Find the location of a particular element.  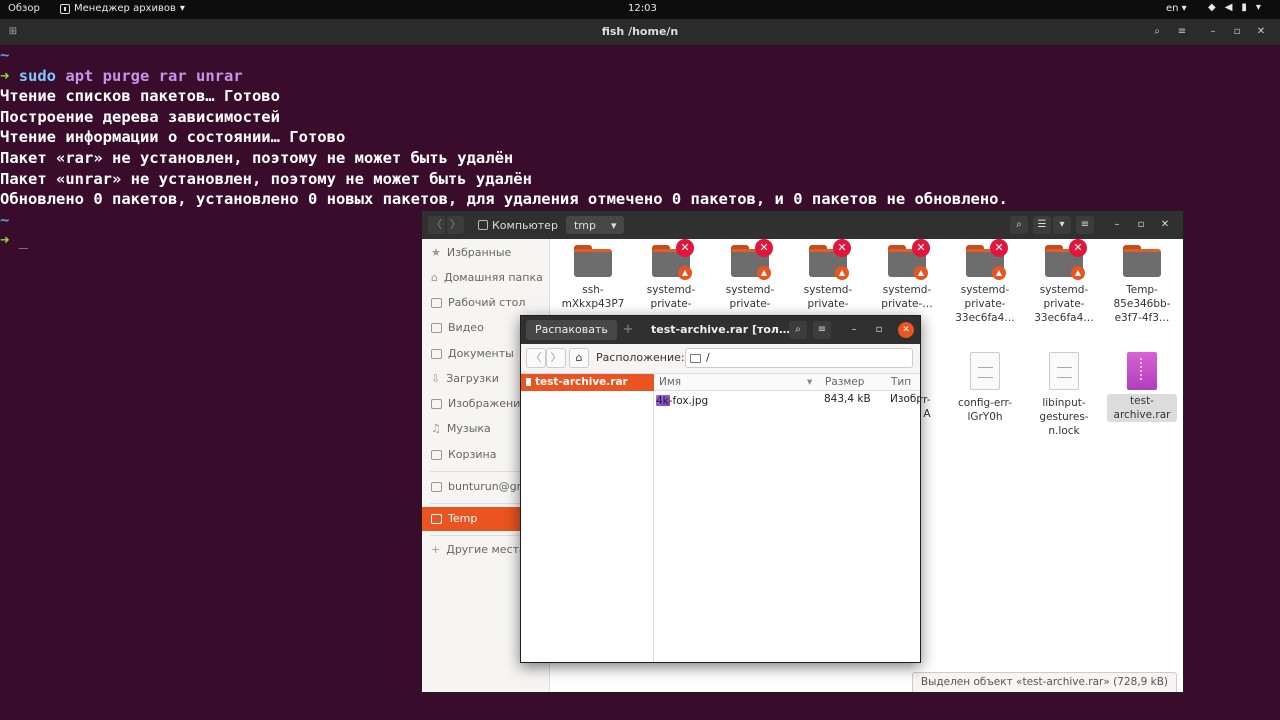

music-icon: ♫ is located at coordinates (436, 428).